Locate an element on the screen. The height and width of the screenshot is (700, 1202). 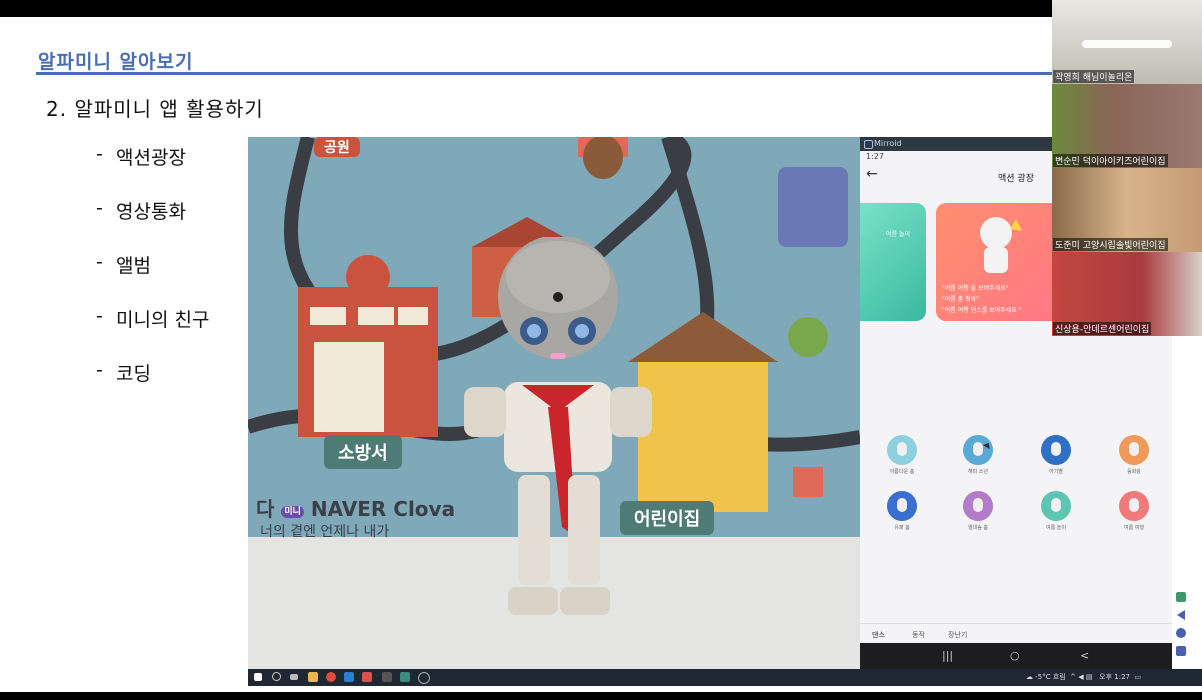
participant-name: 도준미 고양시립솔빛어린이집 is located at coordinates (1110, 244).